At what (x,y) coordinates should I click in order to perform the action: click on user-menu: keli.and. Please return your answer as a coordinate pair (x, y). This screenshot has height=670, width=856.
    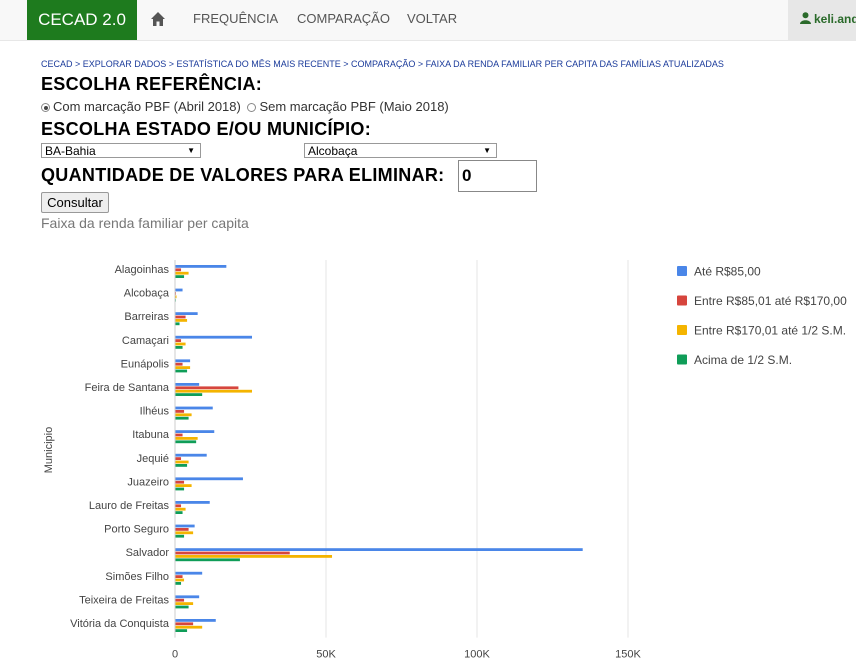
    Looking at the image, I should click on (822, 20).